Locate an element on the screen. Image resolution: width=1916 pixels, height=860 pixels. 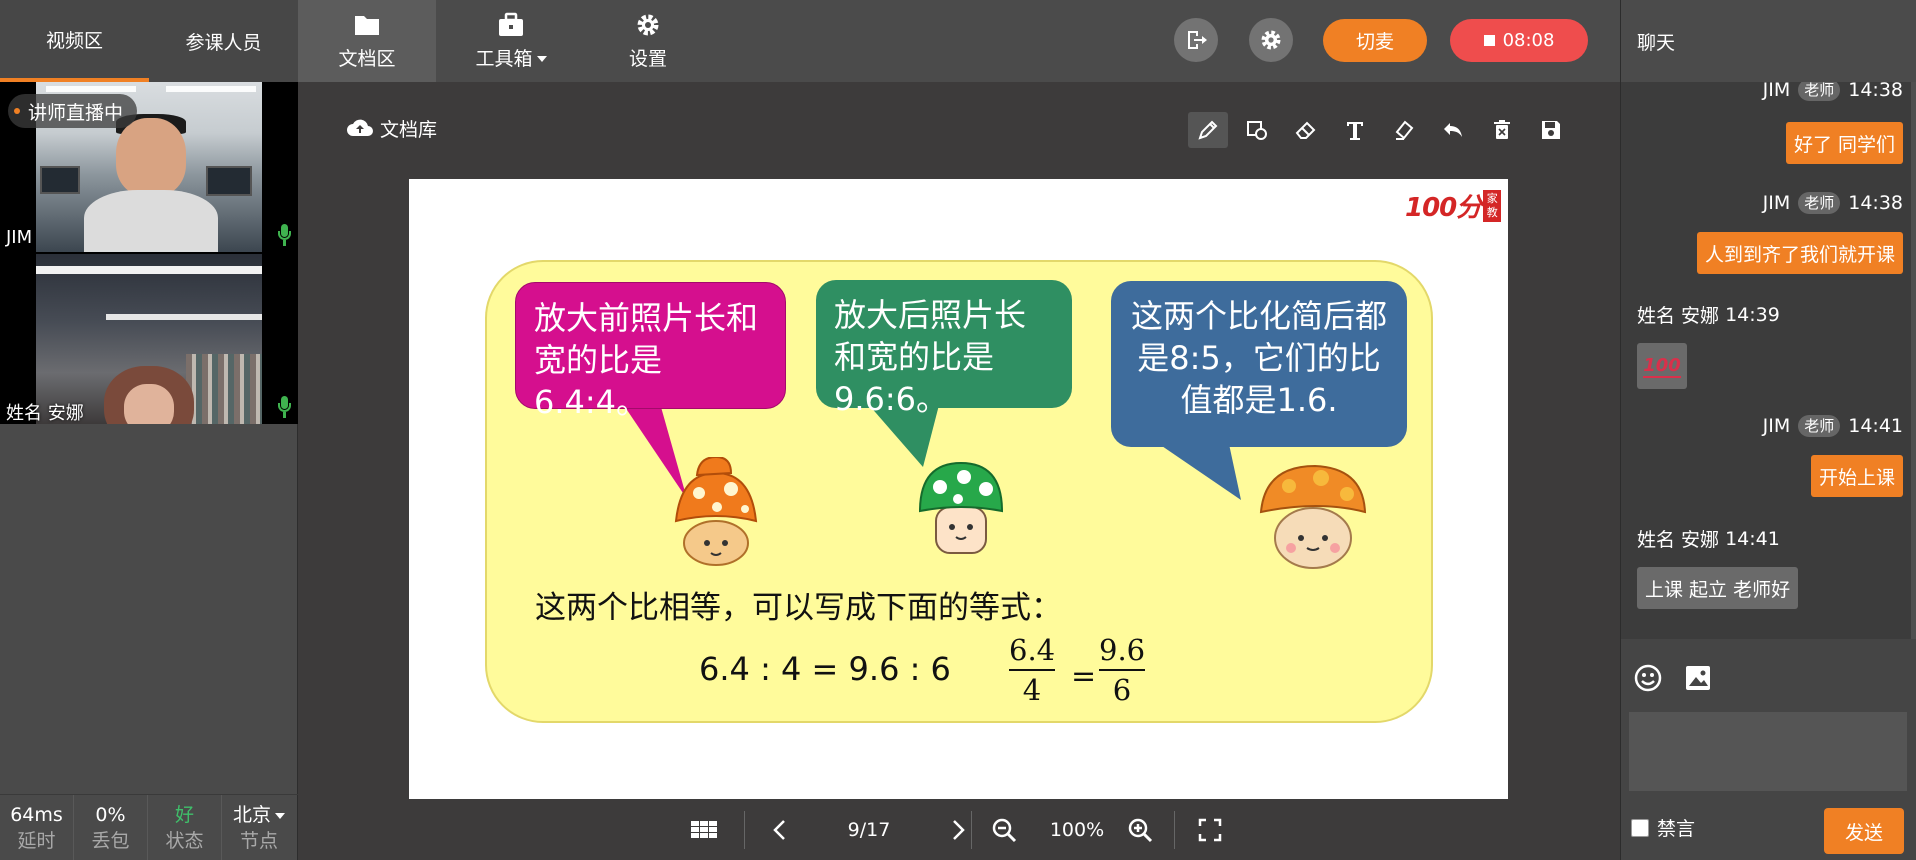
settings-button is located at coordinates (1271, 40).